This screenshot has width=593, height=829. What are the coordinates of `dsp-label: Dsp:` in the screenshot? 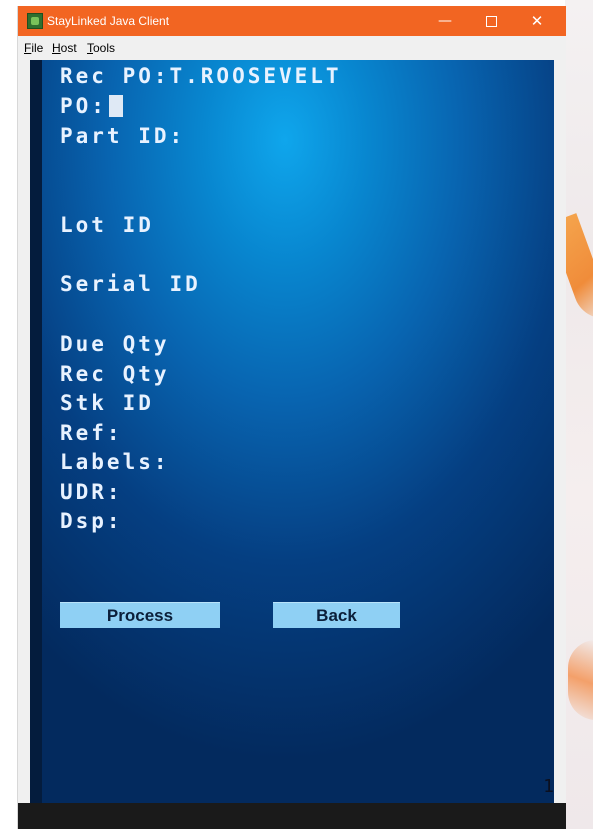 It's located at (91, 521).